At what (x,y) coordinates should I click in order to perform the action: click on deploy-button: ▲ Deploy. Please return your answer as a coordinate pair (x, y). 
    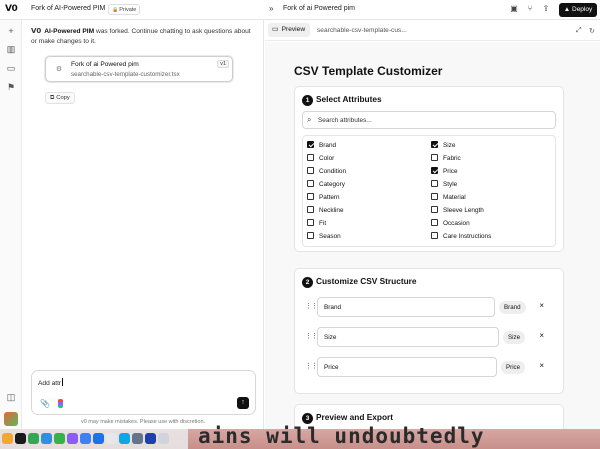
    Looking at the image, I should click on (578, 10).